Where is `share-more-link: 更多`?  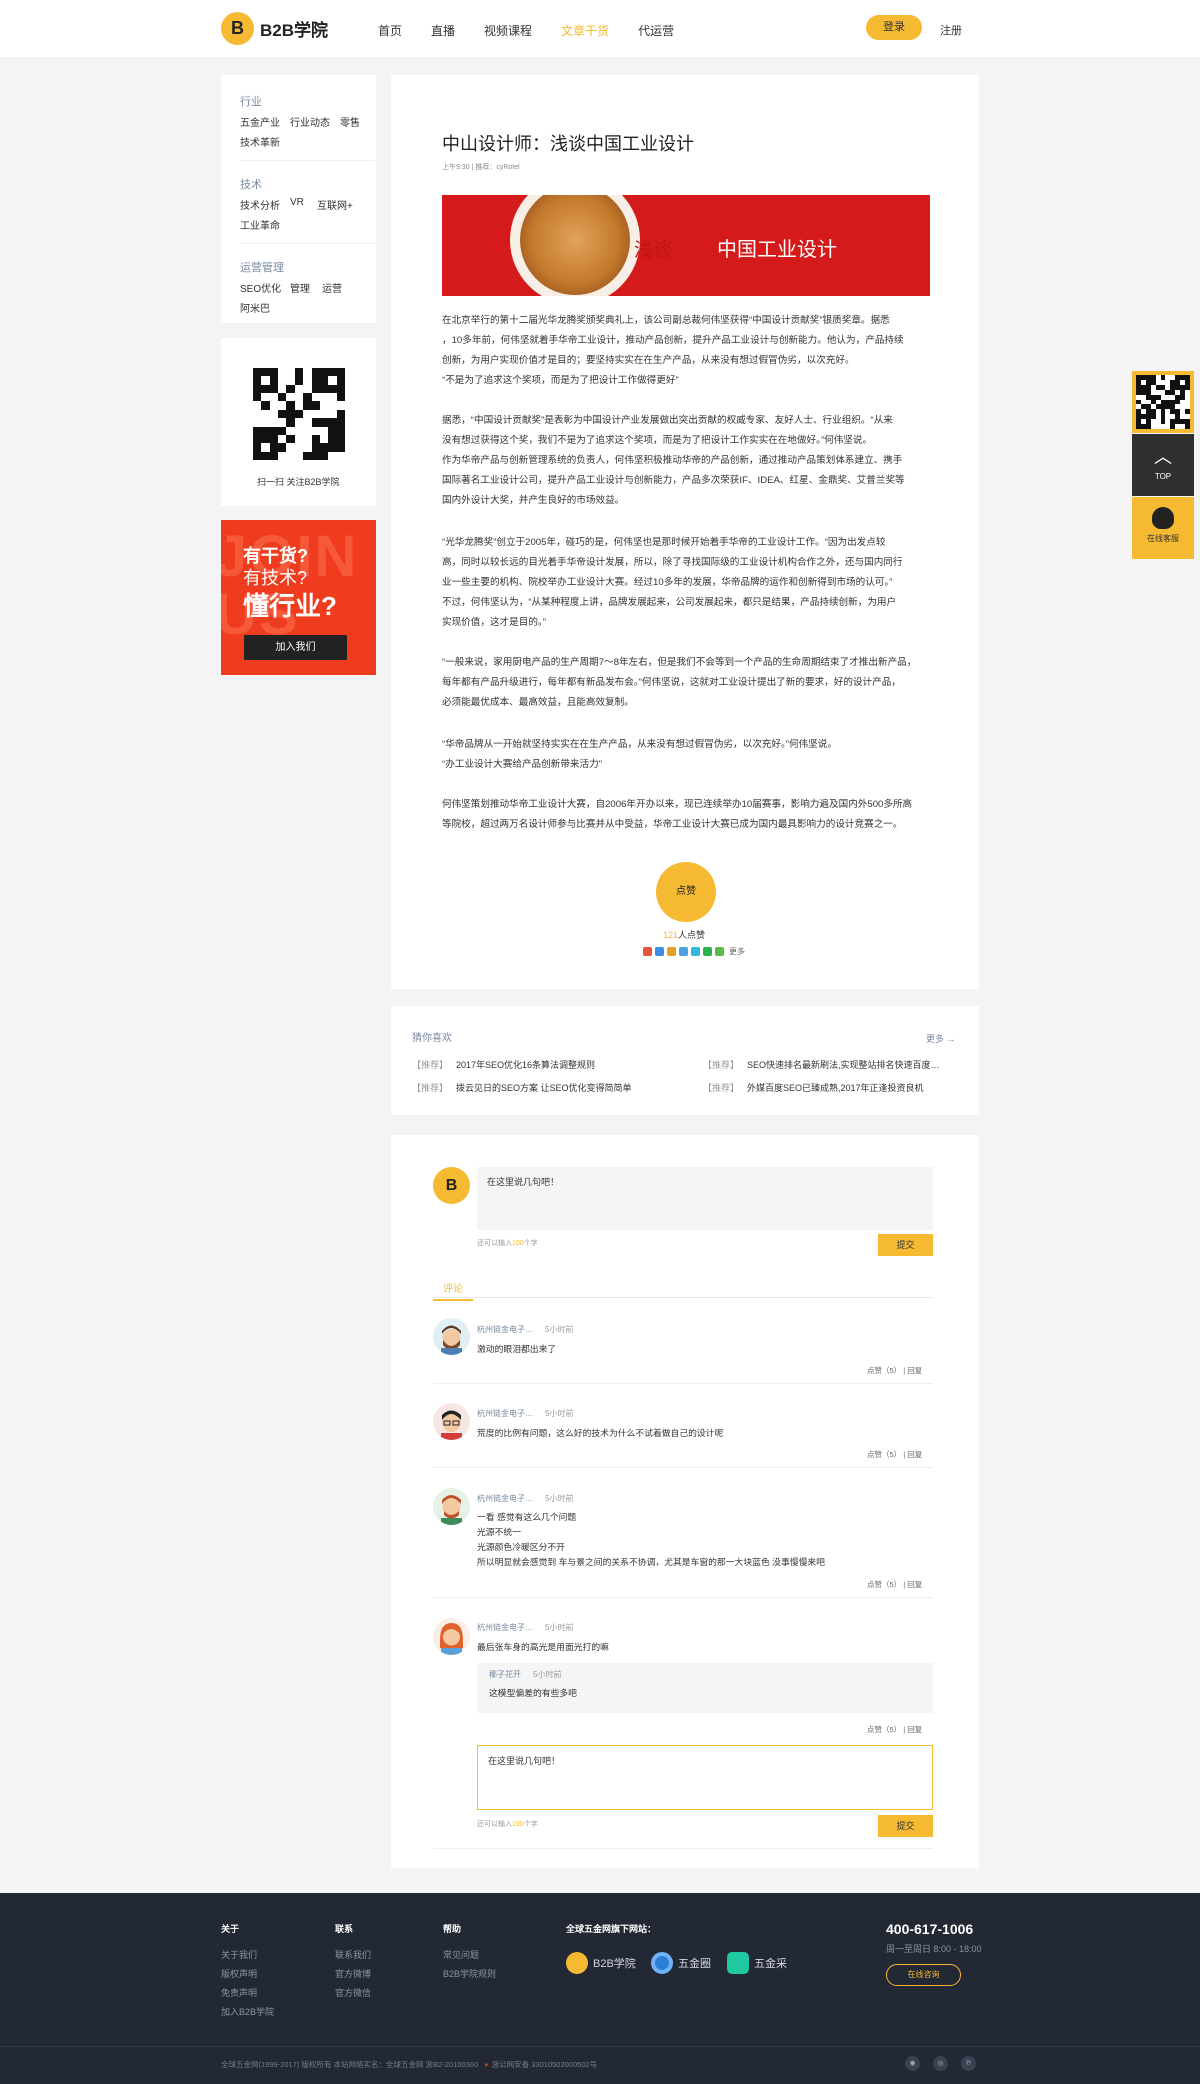 share-more-link: 更多 is located at coordinates (737, 951).